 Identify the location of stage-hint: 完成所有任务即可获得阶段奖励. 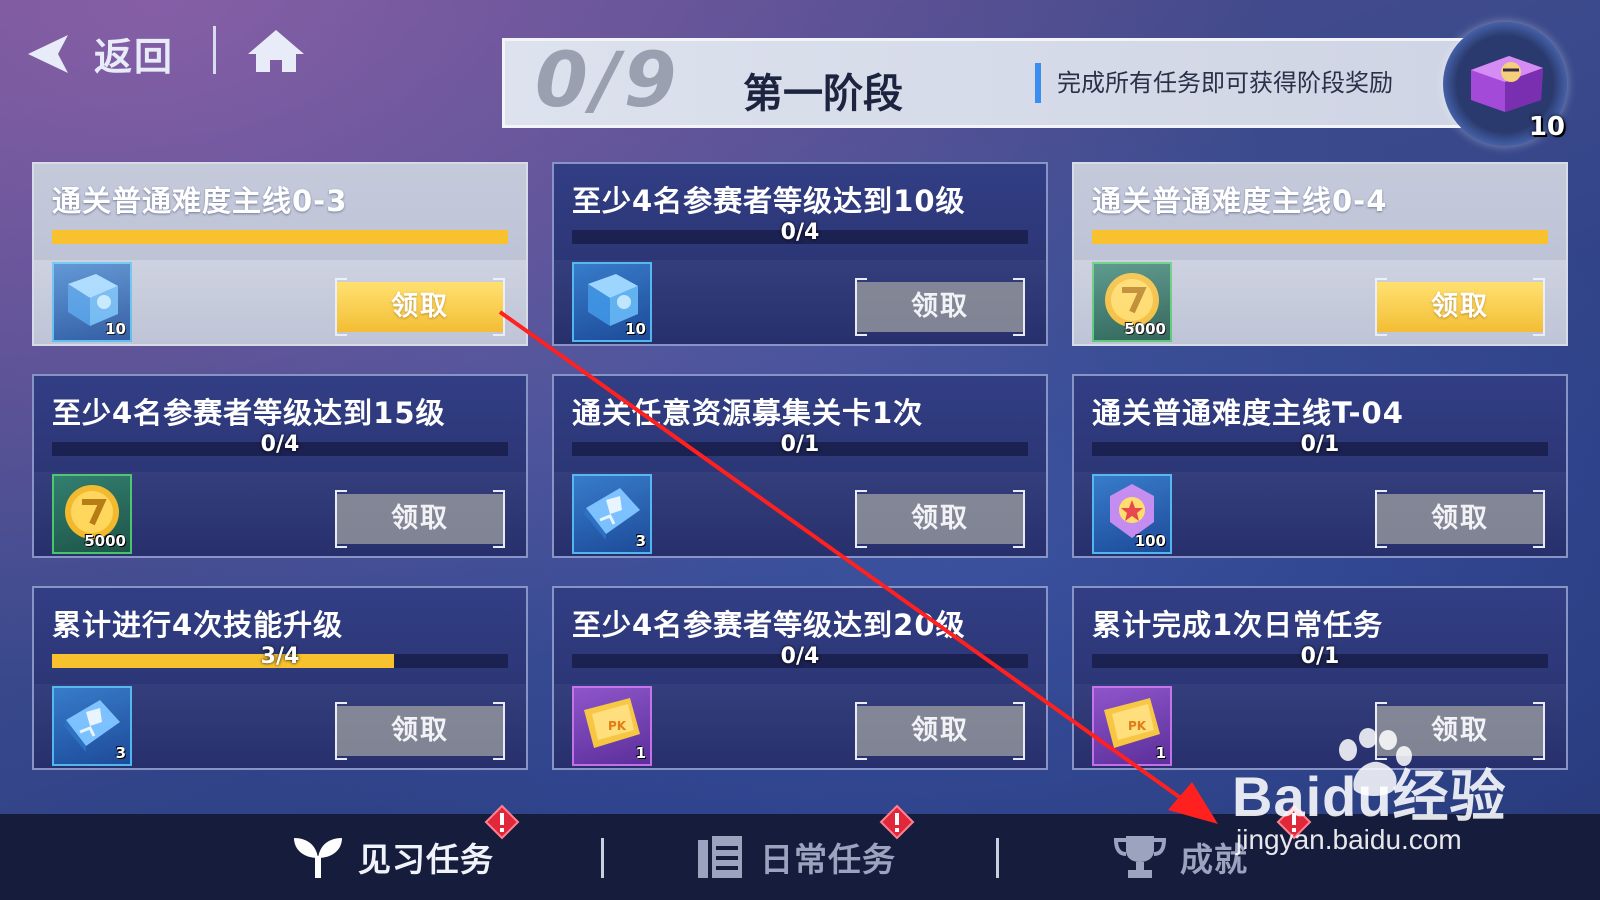
(1214, 83).